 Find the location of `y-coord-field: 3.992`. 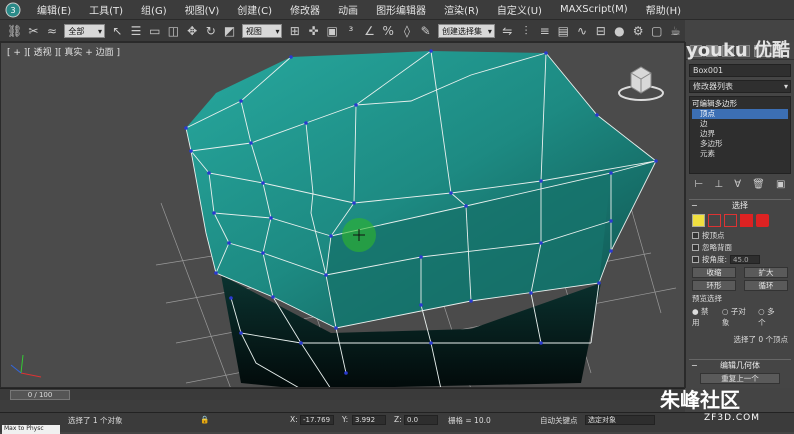

y-coord-field: 3.992 is located at coordinates (369, 420).